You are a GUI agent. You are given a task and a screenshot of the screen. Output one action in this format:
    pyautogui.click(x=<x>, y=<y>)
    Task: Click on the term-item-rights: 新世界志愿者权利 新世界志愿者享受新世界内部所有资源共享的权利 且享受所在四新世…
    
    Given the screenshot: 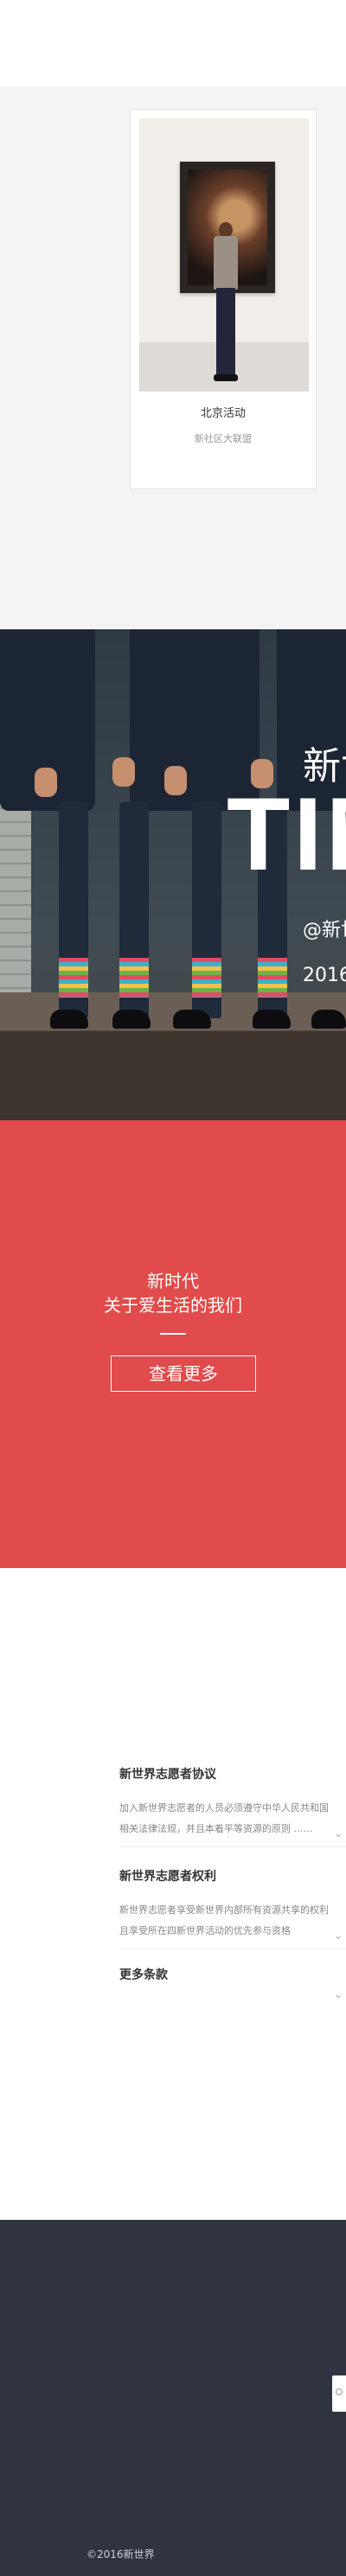 What is the action you would take?
    pyautogui.click(x=232, y=1904)
    